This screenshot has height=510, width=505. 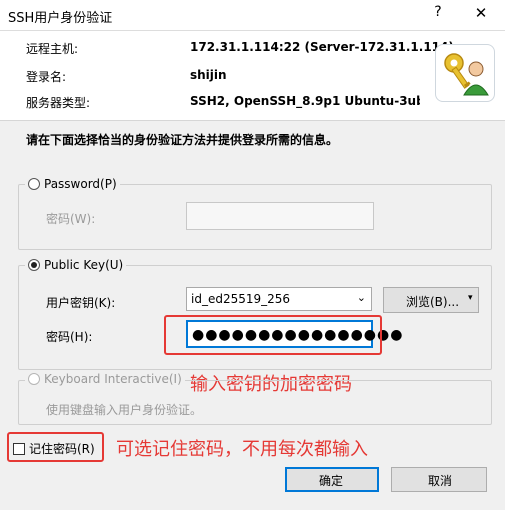 What do you see at coordinates (60, 18) in the screenshot?
I see `window-title: SSH用户身份验证` at bounding box center [60, 18].